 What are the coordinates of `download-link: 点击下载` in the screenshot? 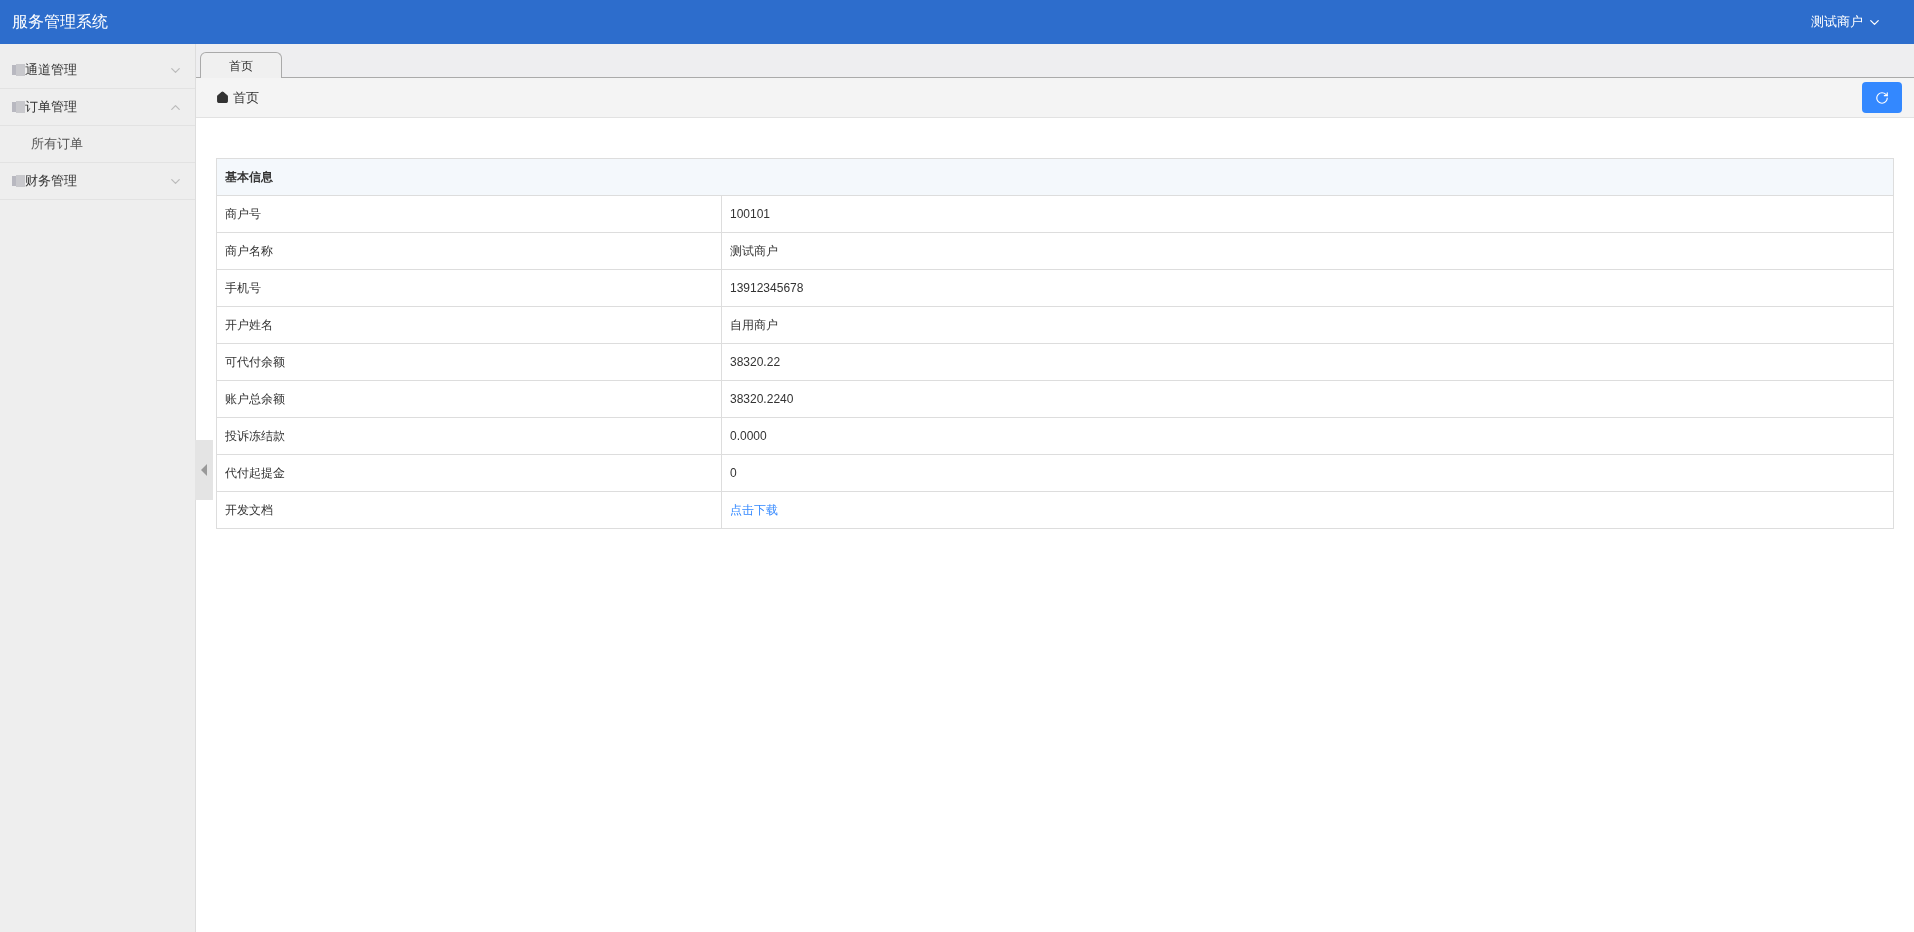 It's located at (754, 510).